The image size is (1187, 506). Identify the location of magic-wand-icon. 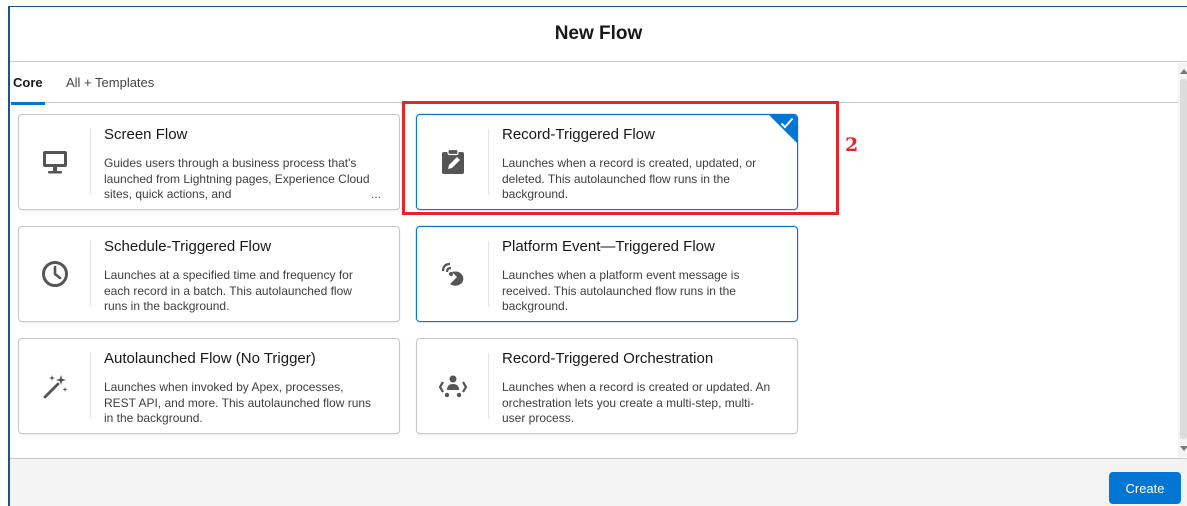
(55, 387).